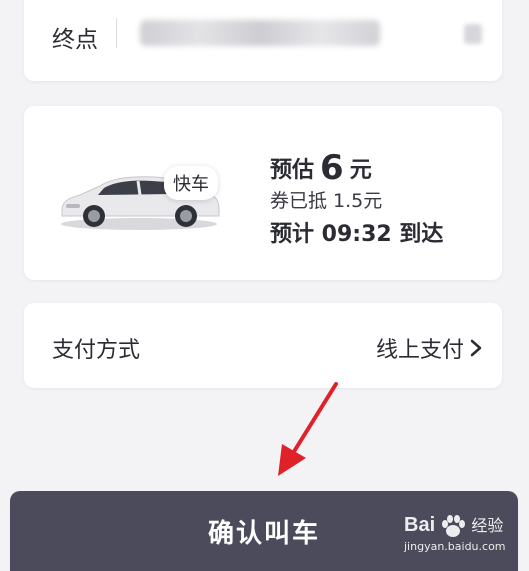 The width and height of the screenshot is (529, 571). I want to click on payment-method-selector: 线上支付, so click(429, 348).